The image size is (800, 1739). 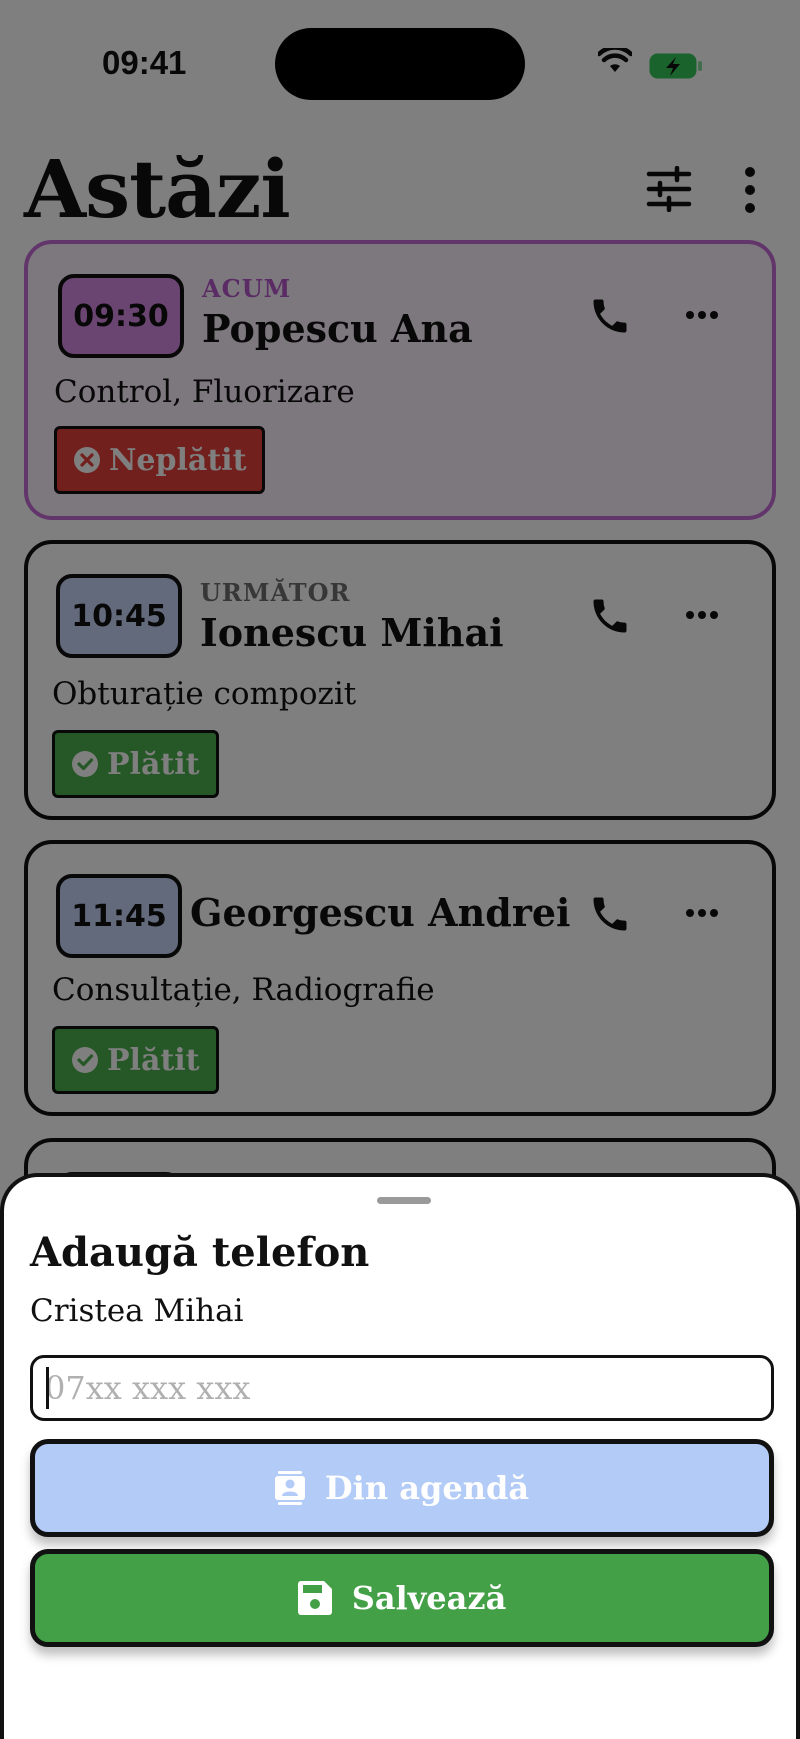 What do you see at coordinates (289, 1488) in the screenshot?
I see `contact-icon` at bounding box center [289, 1488].